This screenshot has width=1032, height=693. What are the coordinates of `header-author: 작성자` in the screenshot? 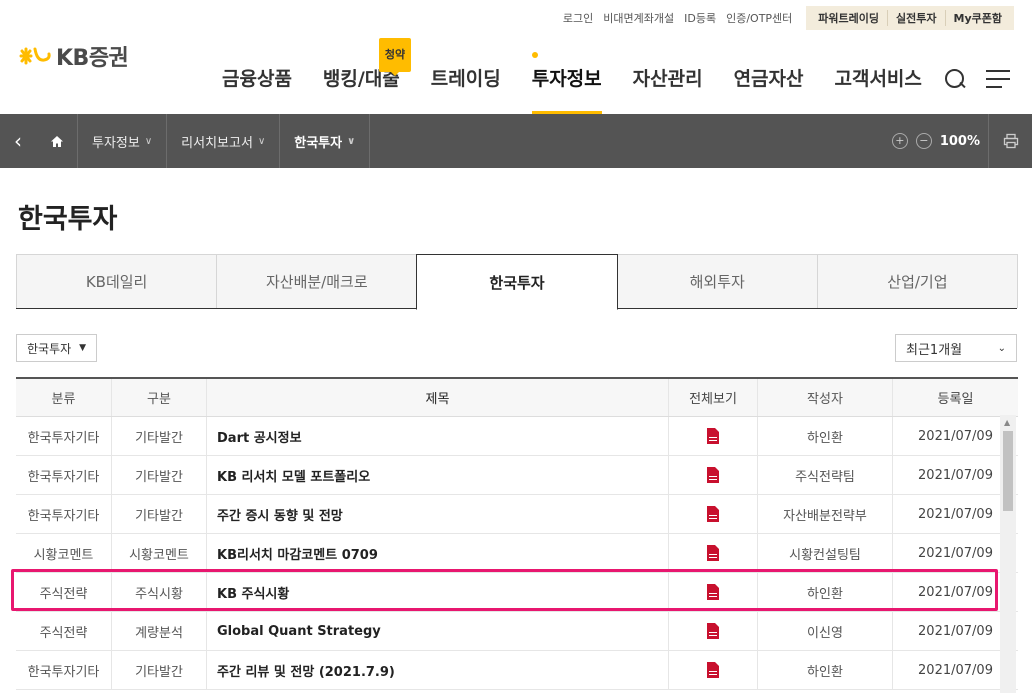 It's located at (825, 397).